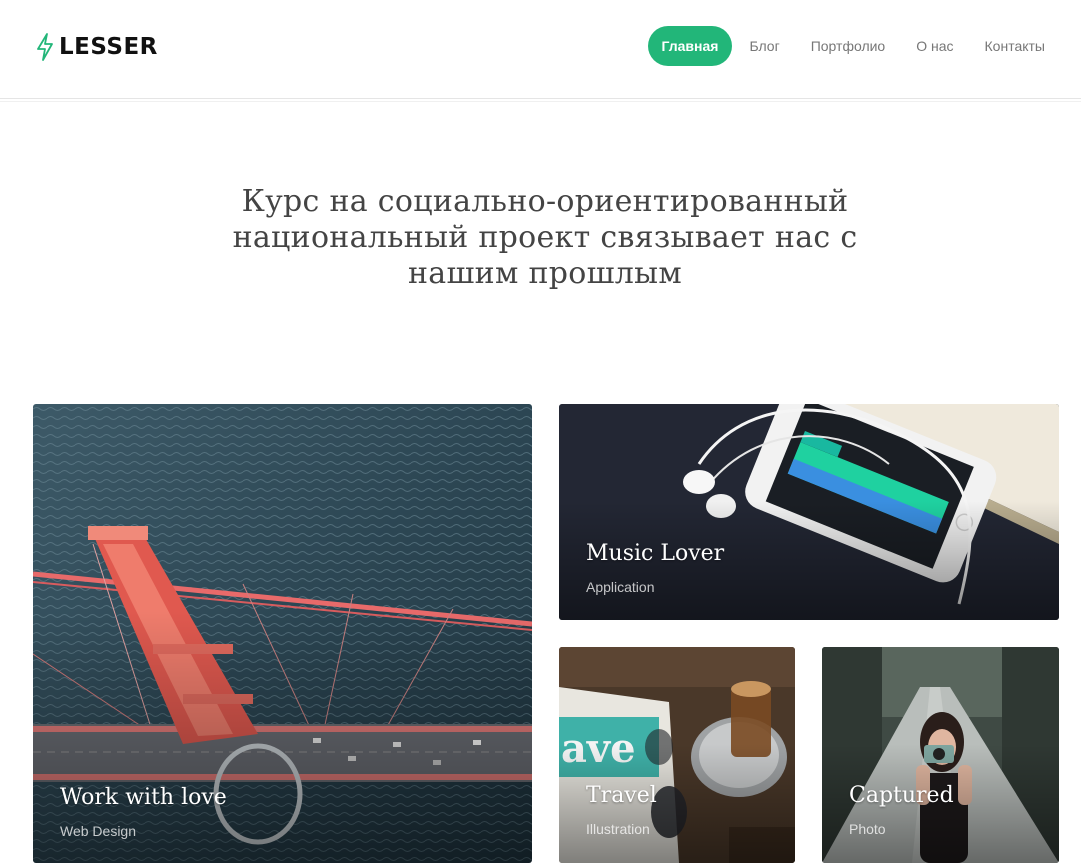 Image resolution: width=1081 pixels, height=865 pixels. I want to click on logo-text: LESSER, so click(108, 47).